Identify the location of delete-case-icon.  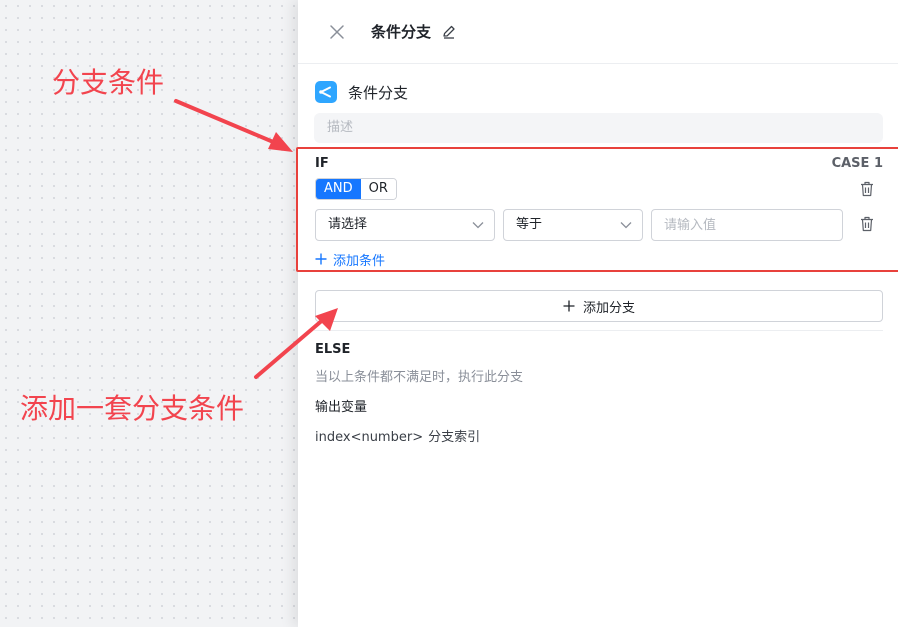
(867, 189).